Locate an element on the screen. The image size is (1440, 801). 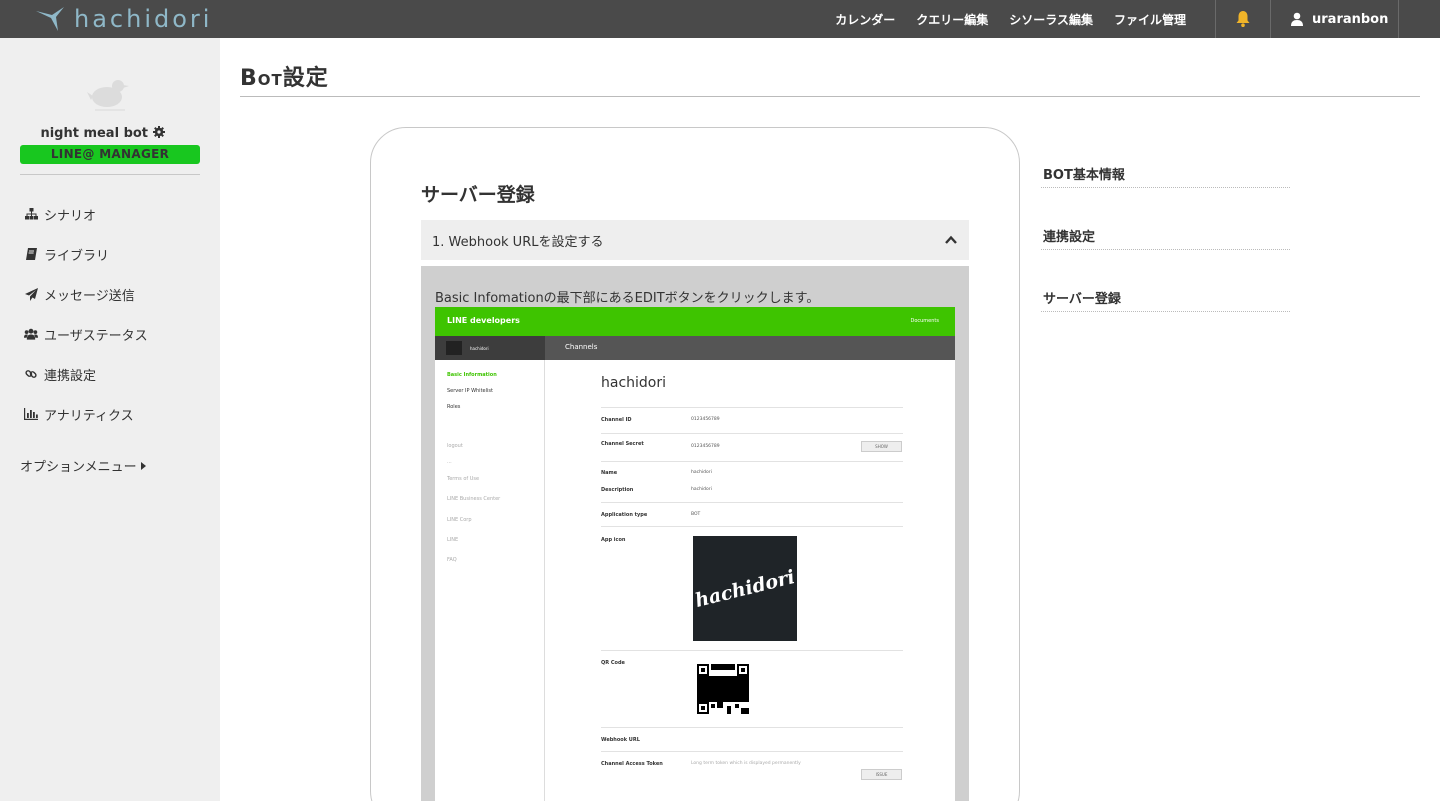
top-nav: カレンダー クエリー編集 シソーラス編集 ファイル管理 is located at coordinates (1000, 19).